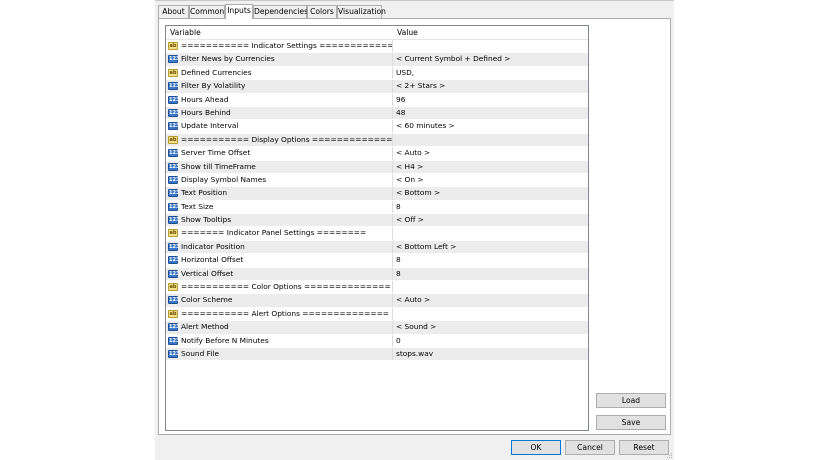 The image size is (840, 460). What do you see at coordinates (239, 11) in the screenshot?
I see `tab-inputs: Inputs` at bounding box center [239, 11].